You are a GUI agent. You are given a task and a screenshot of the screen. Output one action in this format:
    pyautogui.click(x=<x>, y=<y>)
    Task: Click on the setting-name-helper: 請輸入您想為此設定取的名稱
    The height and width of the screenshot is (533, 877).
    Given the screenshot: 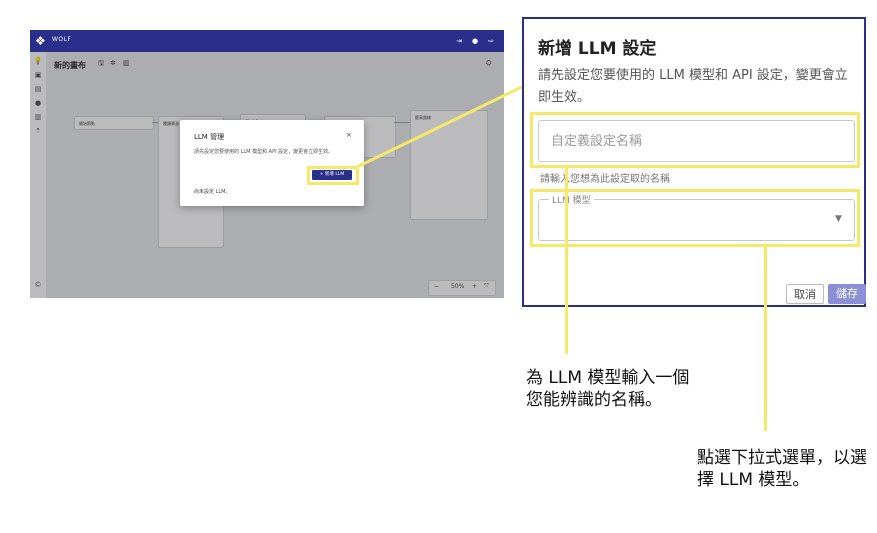 What is the action you would take?
    pyautogui.click(x=605, y=179)
    